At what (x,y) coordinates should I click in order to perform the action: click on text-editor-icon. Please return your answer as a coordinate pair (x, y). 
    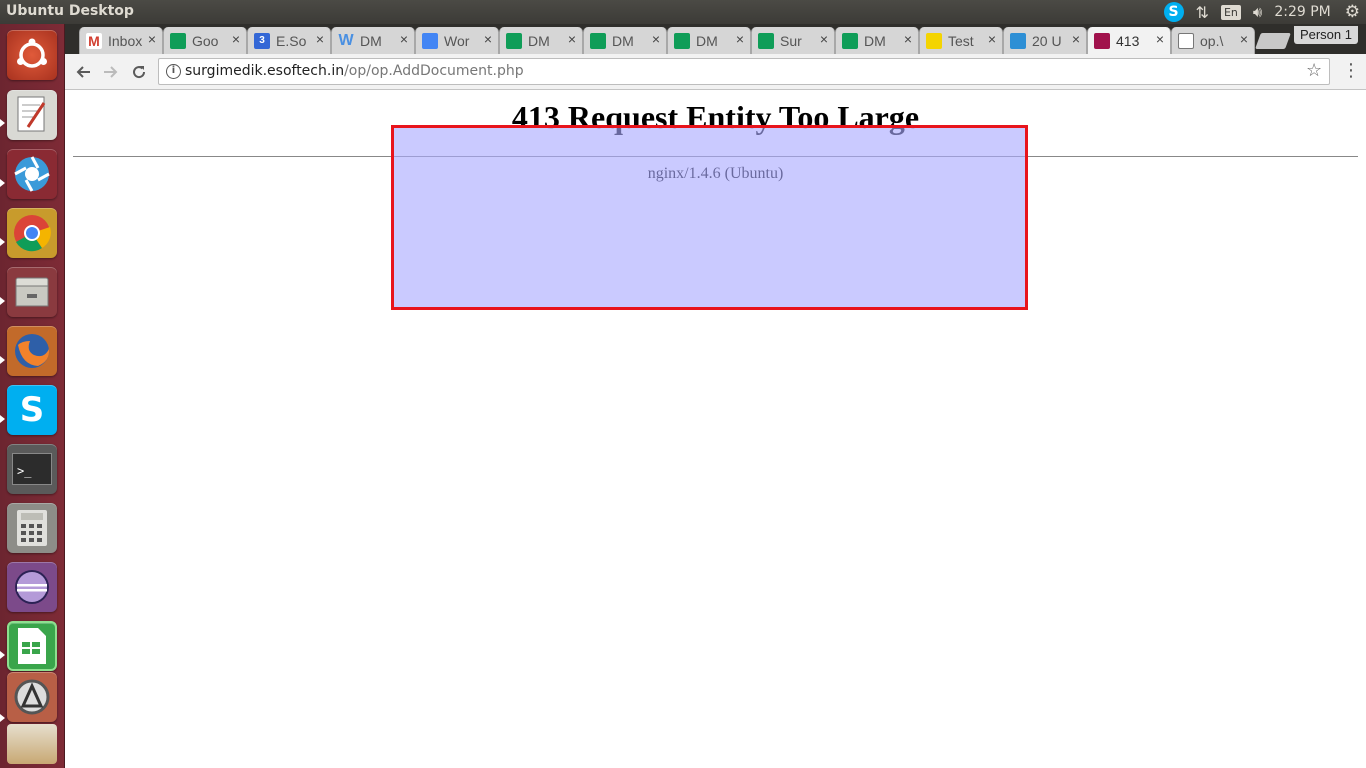
    Looking at the image, I should click on (32, 115).